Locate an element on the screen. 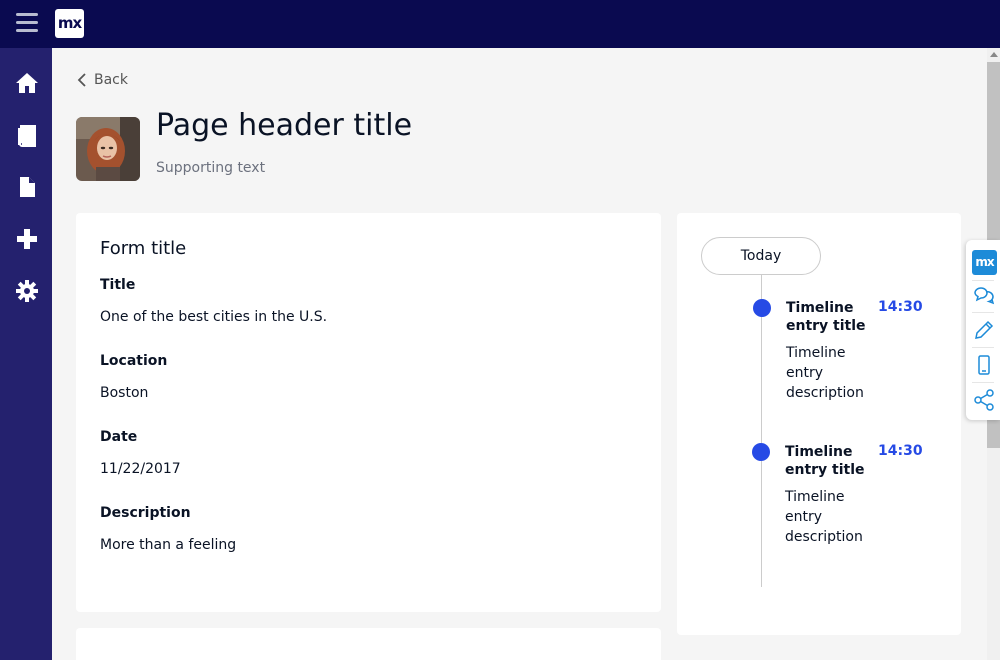 This screenshot has height=660, width=1000. floating-dock: mx is located at coordinates (983, 330).